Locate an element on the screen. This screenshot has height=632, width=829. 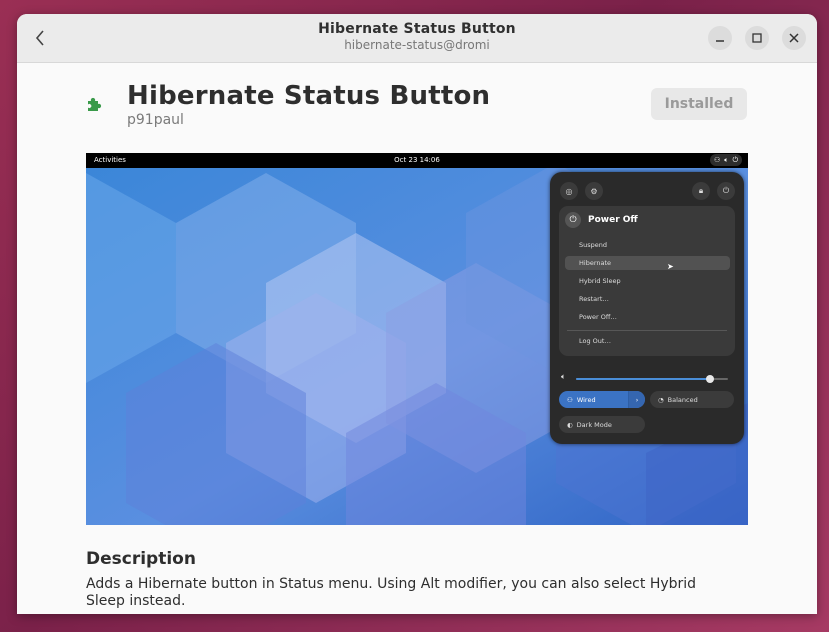
settings-icon: ⚙ is located at coordinates (594, 191).